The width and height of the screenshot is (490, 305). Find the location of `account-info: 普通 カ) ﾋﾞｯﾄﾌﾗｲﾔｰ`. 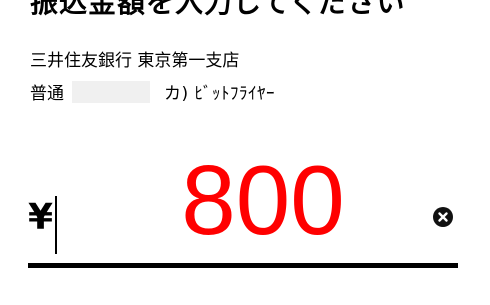

account-info: 普通 カ) ﾋﾞｯﾄﾌﾗｲﾔｰ is located at coordinates (152, 91).